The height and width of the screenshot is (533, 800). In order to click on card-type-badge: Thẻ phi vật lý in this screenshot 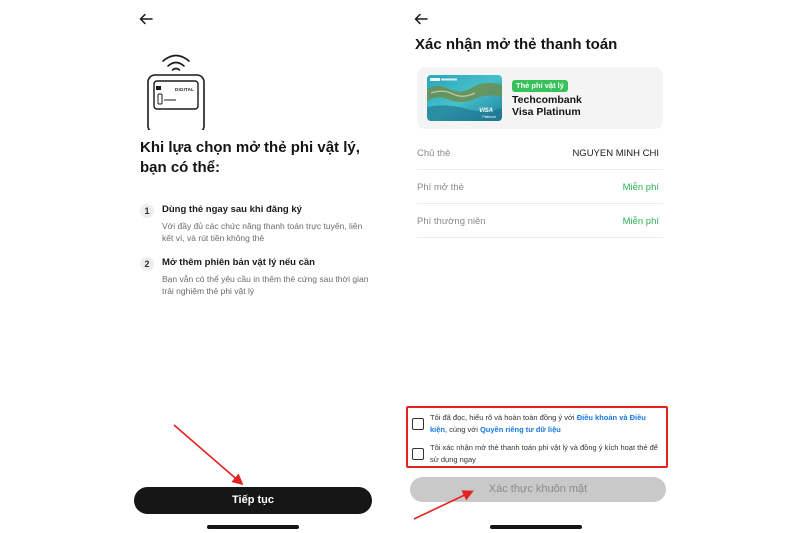, I will do `click(540, 86)`.